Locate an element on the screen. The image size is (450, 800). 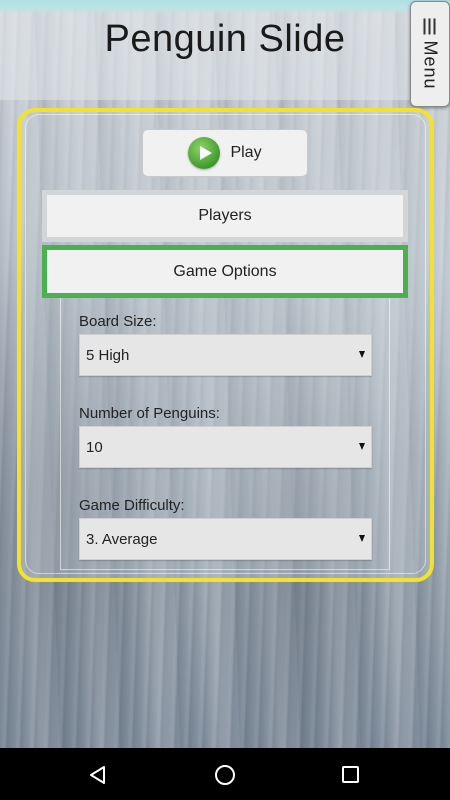
board-size-value: 5 High is located at coordinates (108, 355).